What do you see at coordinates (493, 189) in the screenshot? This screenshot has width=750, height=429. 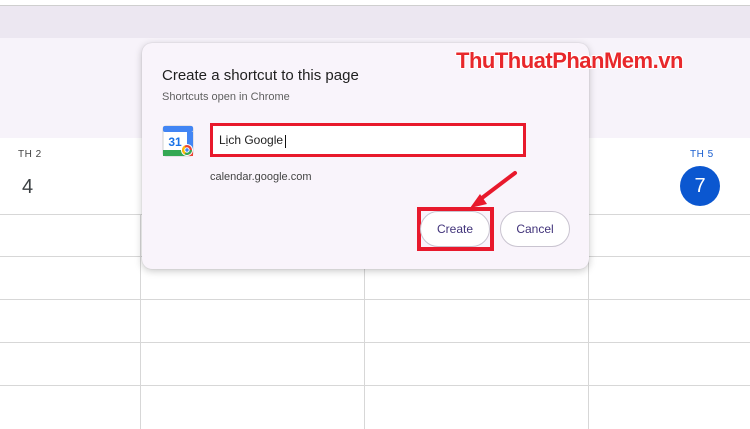 I see `annotation-arrow` at bounding box center [493, 189].